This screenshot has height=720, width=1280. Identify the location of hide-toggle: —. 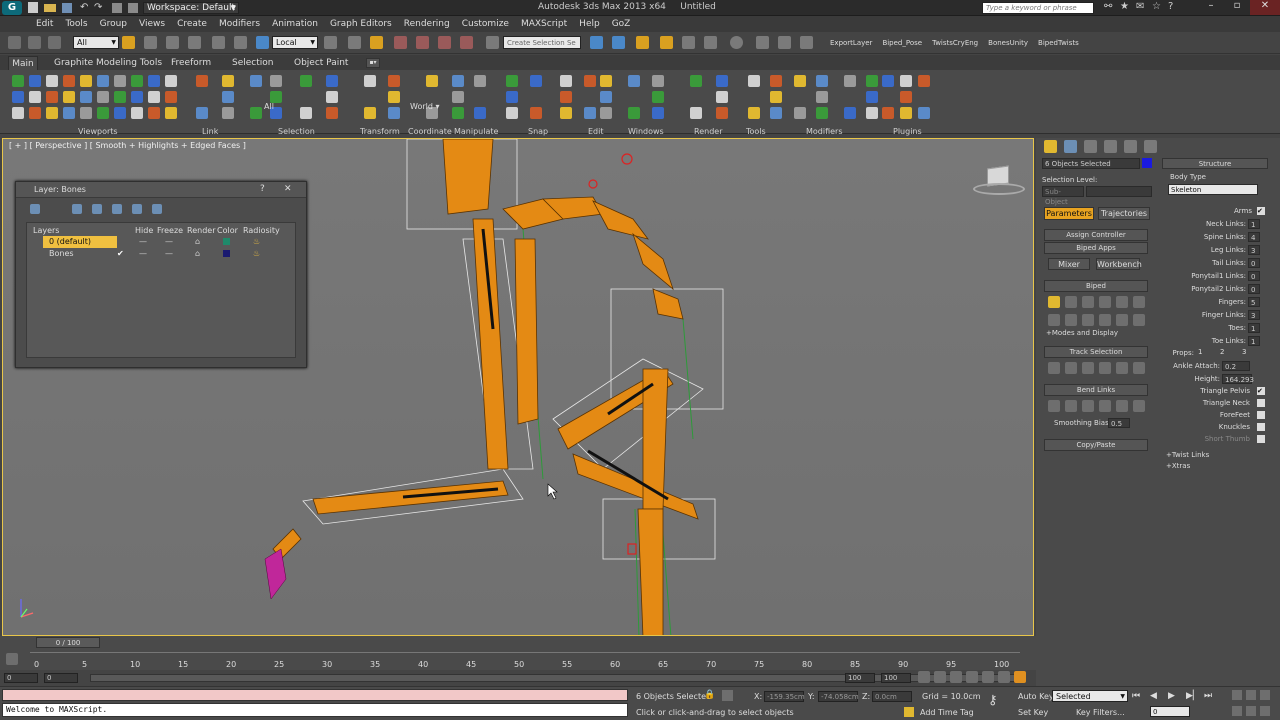
(143, 242).